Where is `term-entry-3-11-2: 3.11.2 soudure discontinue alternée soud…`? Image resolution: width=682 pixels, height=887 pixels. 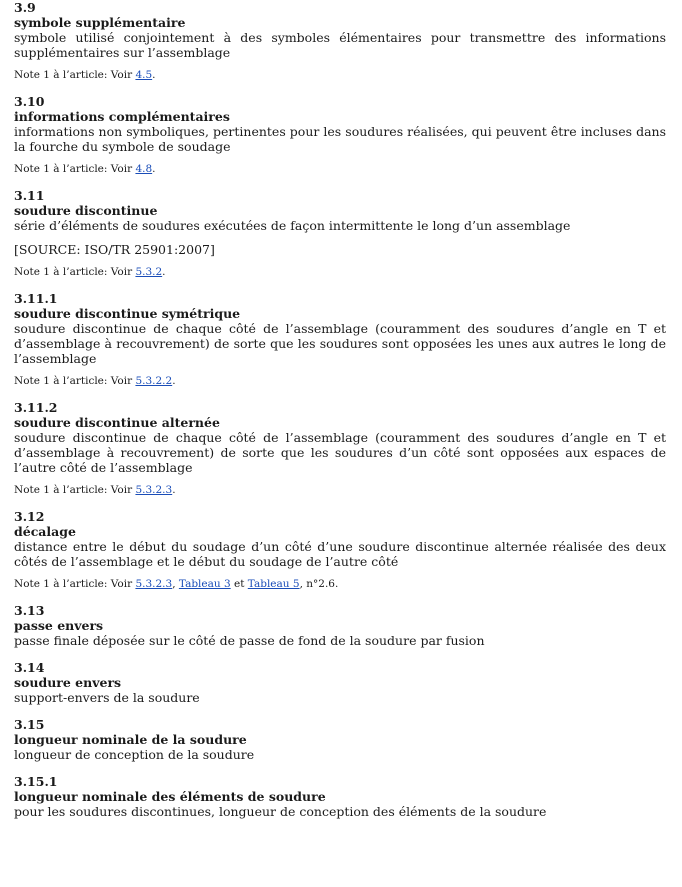 term-entry-3-11-2: 3.11.2 soudure discontinue alternée soud… is located at coordinates (340, 448).